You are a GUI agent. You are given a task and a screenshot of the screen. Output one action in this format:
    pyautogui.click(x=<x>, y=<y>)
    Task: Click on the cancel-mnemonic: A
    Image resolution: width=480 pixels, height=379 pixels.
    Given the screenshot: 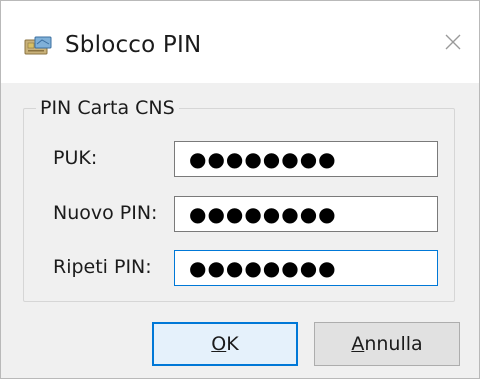 What is the action you would take?
    pyautogui.click(x=358, y=344)
    